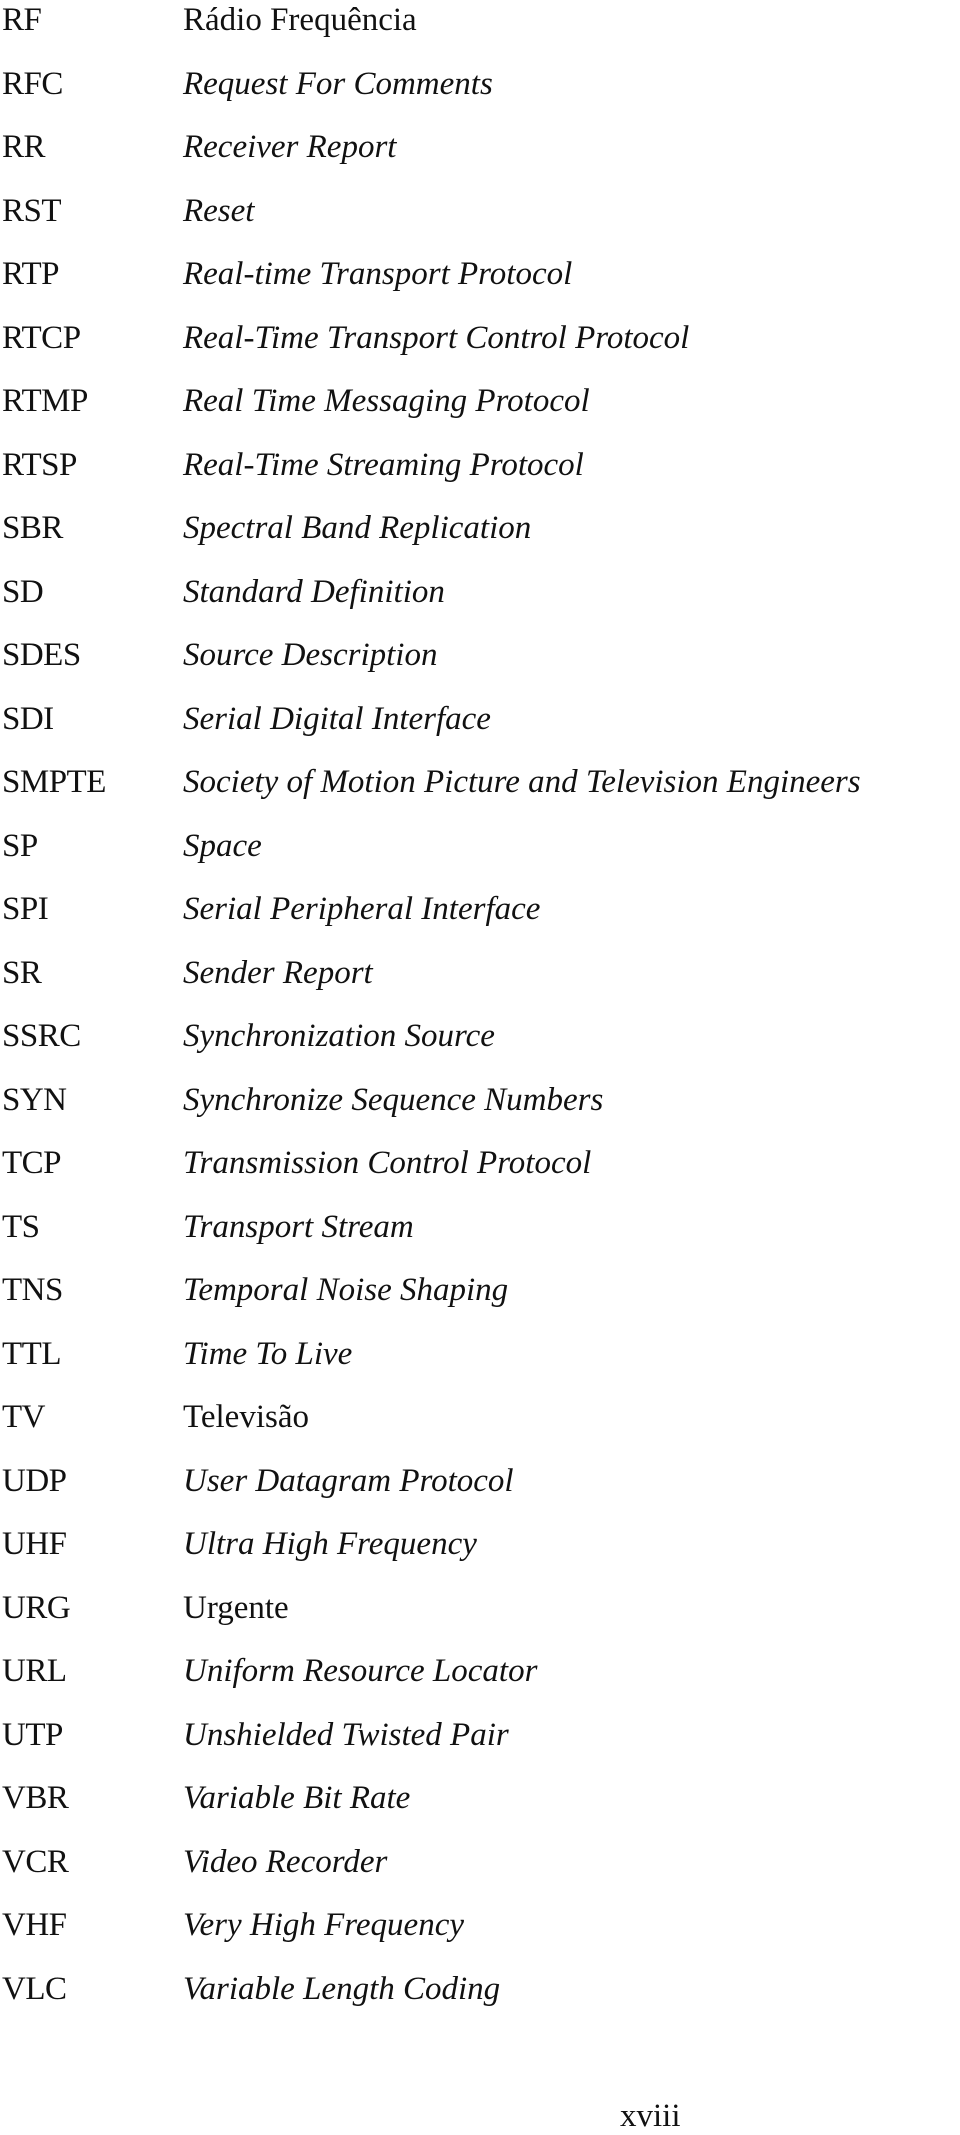 This screenshot has width=960, height=2135. What do you see at coordinates (32, 528) in the screenshot?
I see `abbreviation: SBR` at bounding box center [32, 528].